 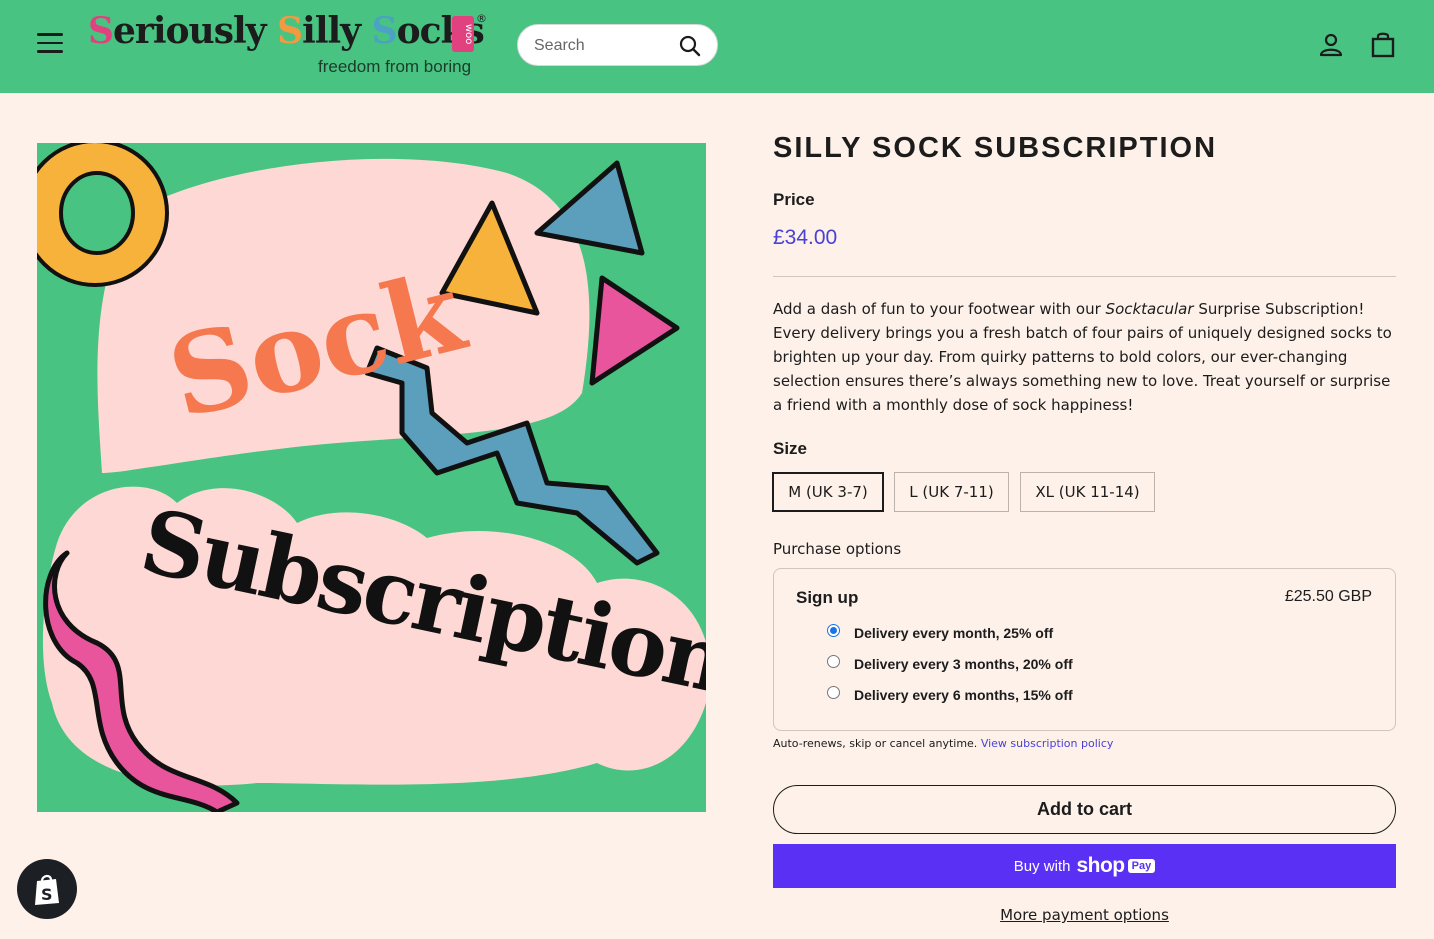 I want to click on logo-wordmark: Seriously Silly Socks, so click(x=286, y=31).